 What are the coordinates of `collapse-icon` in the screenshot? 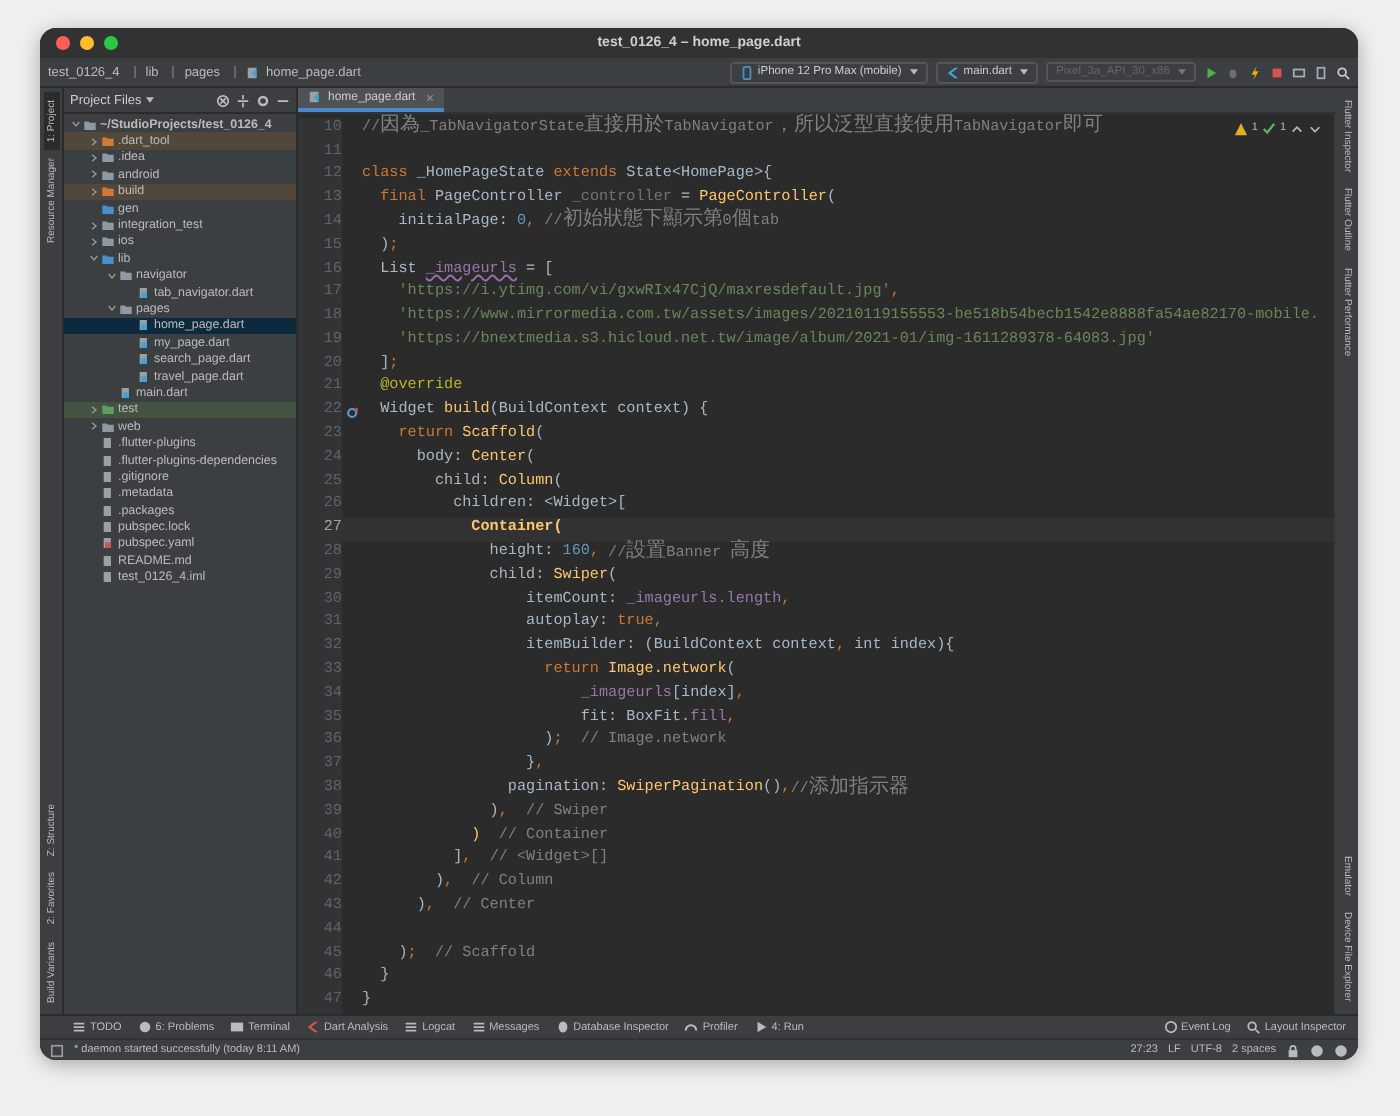 It's located at (243, 100).